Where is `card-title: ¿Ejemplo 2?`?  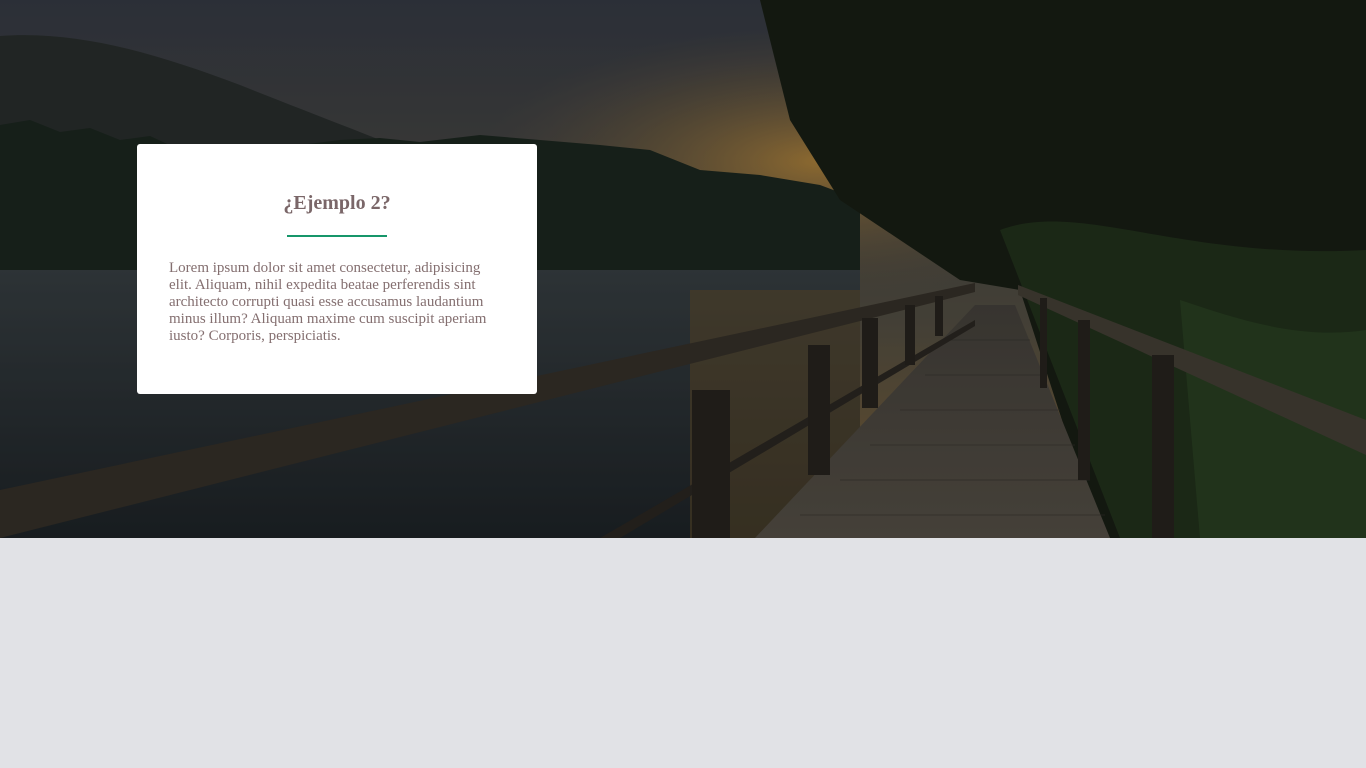 card-title: ¿Ejemplo 2? is located at coordinates (337, 203).